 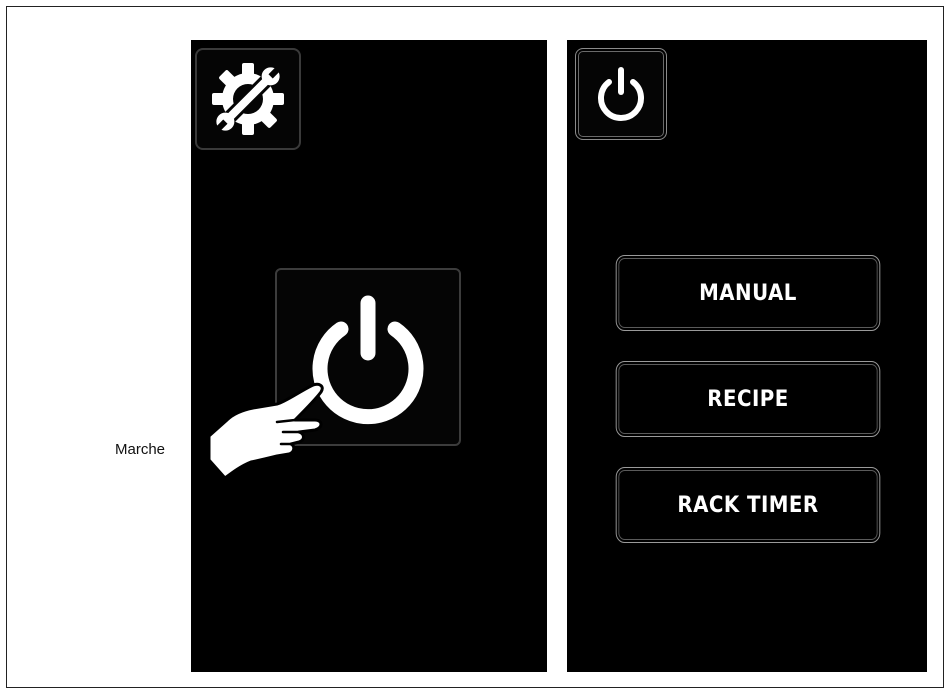 I want to click on settings-button, so click(x=248, y=99).